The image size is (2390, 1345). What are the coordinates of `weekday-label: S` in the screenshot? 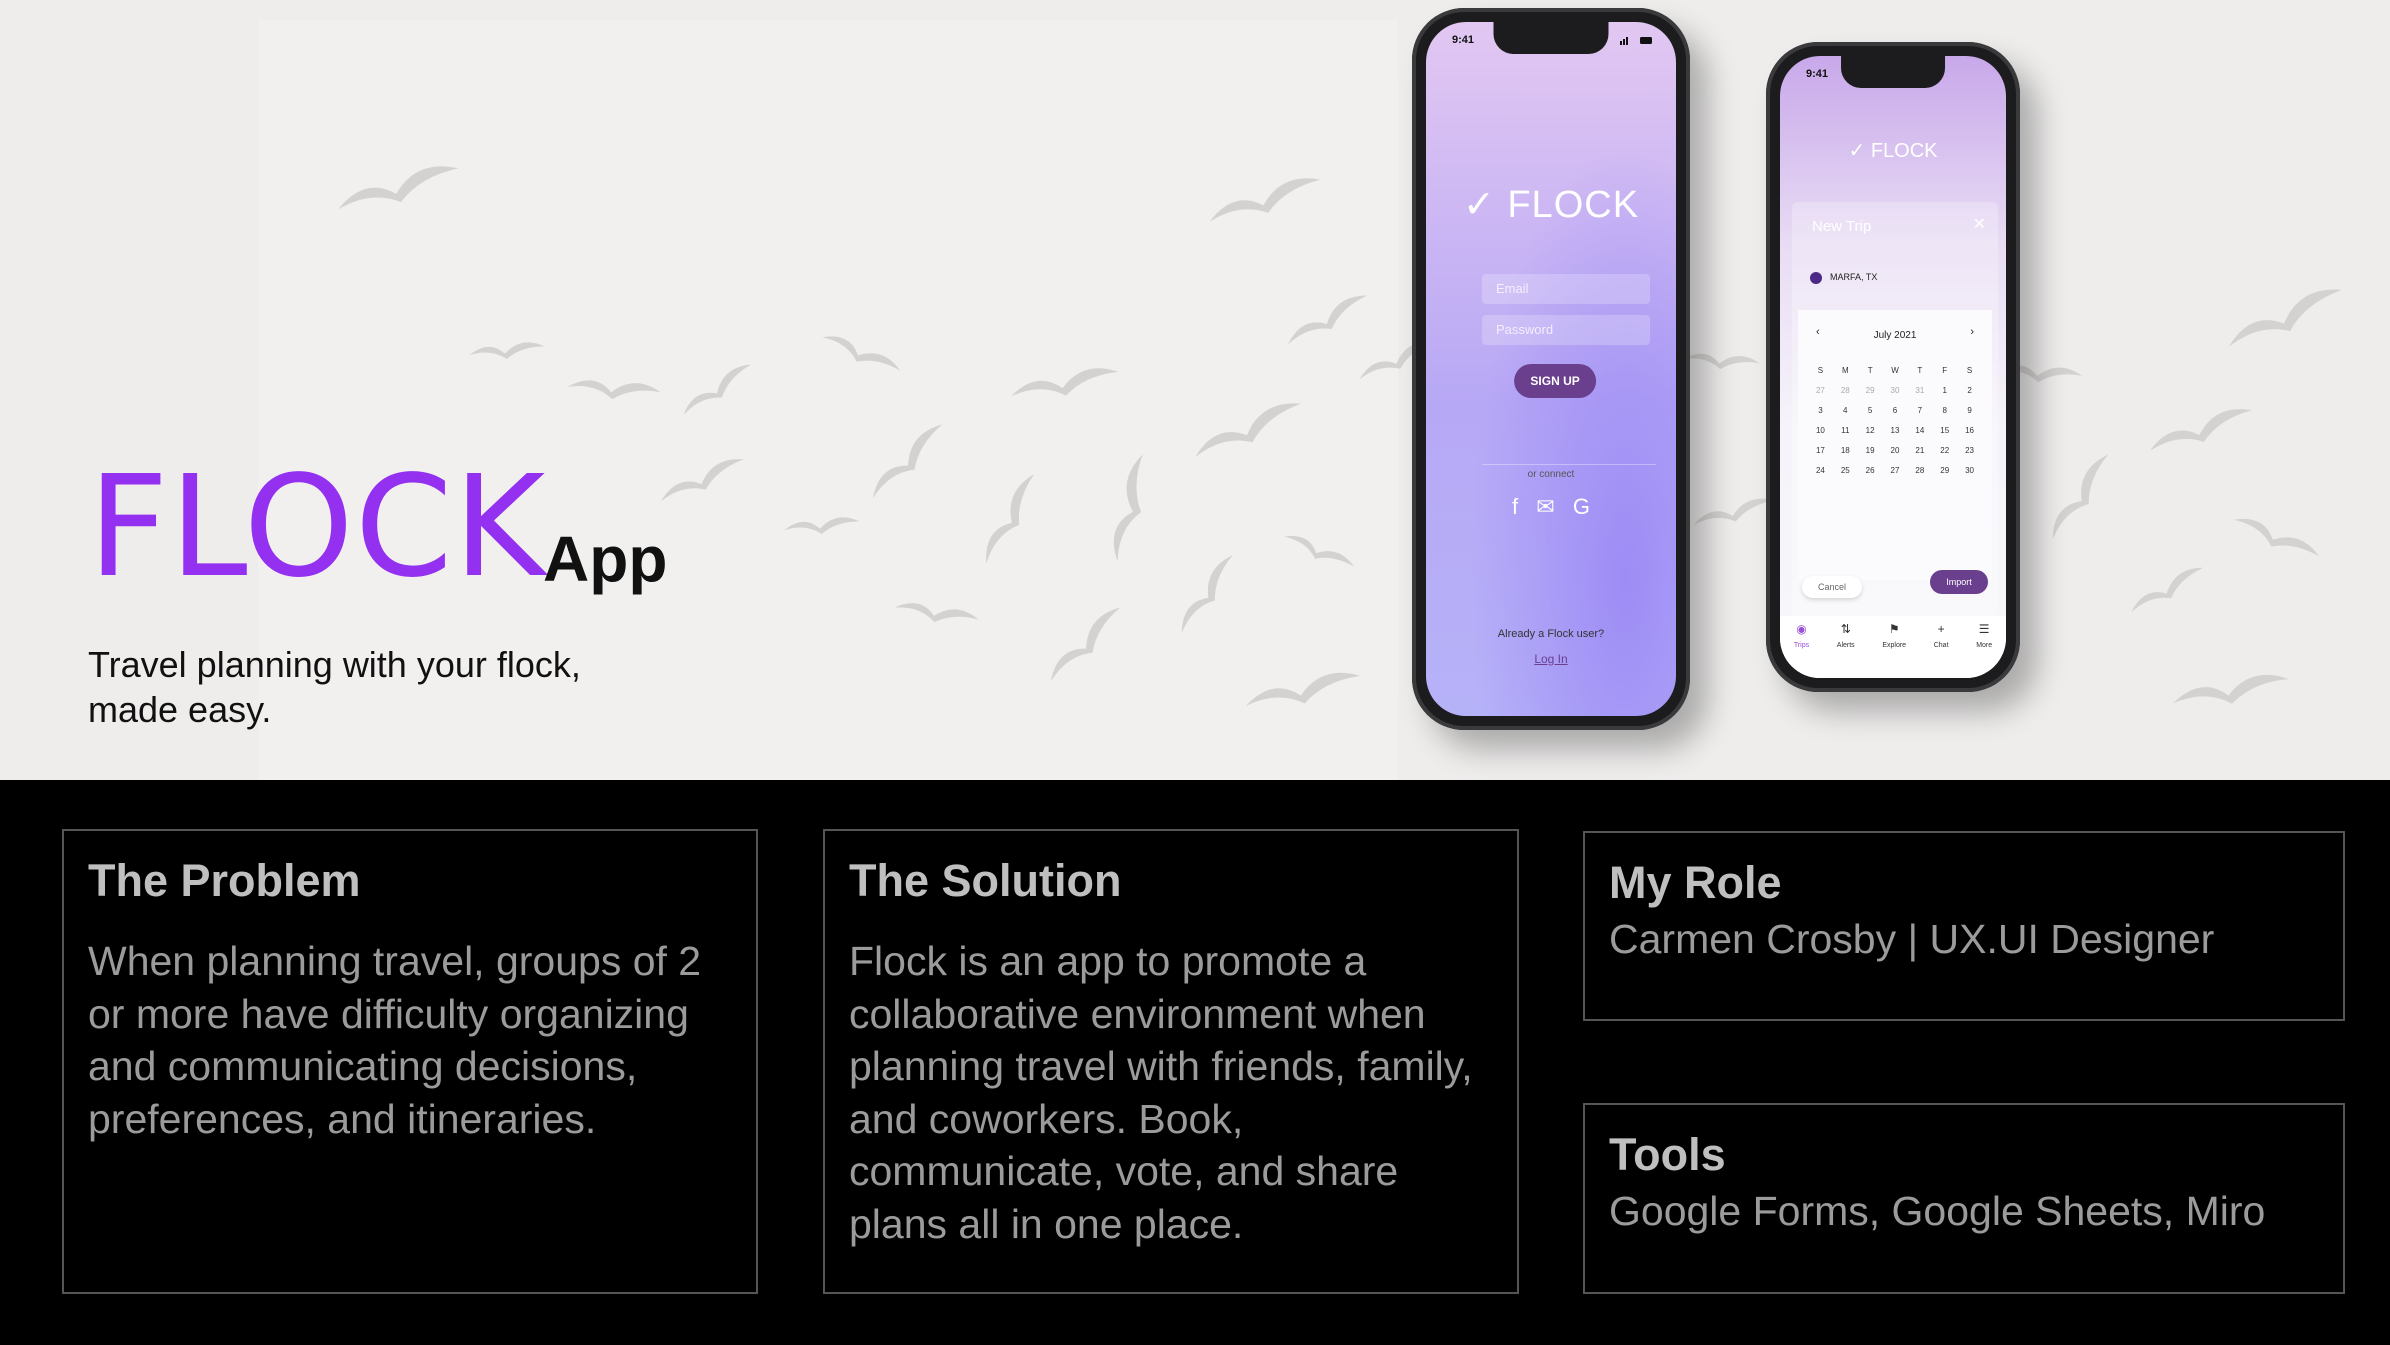 It's located at (1969, 370).